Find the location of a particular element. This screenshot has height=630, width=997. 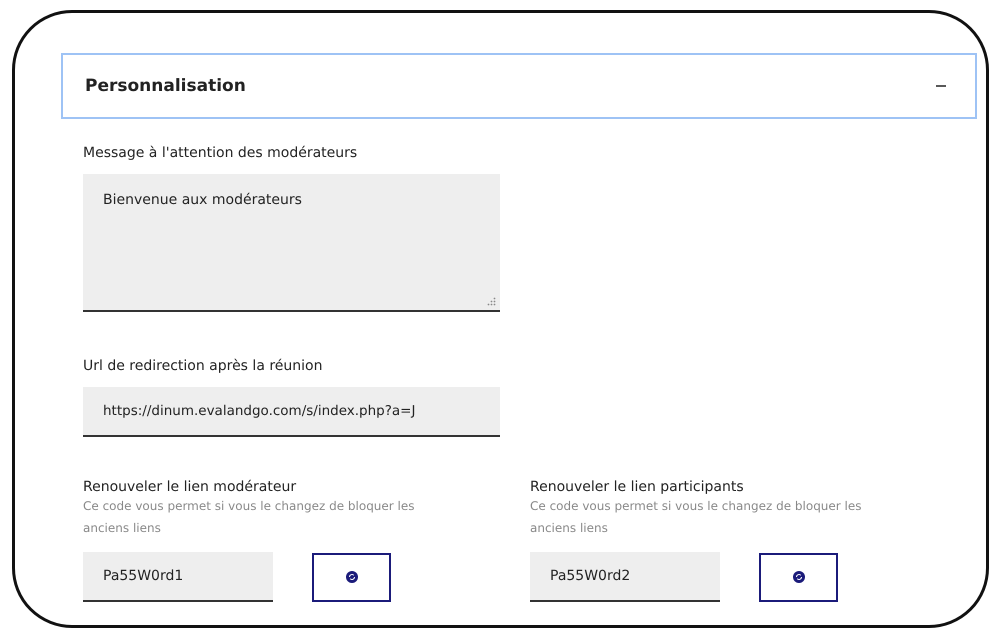

url-input: https://dinum.evalandgo.com/s/index.php?a=J is located at coordinates (291, 412).